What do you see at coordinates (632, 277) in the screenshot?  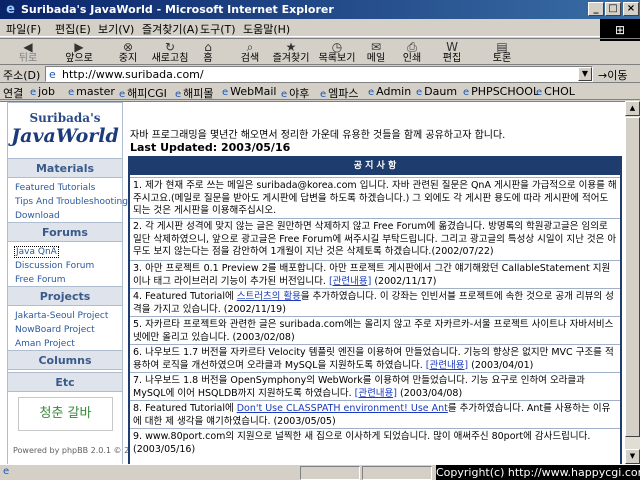 I see `scroll-thumb` at bounding box center [632, 277].